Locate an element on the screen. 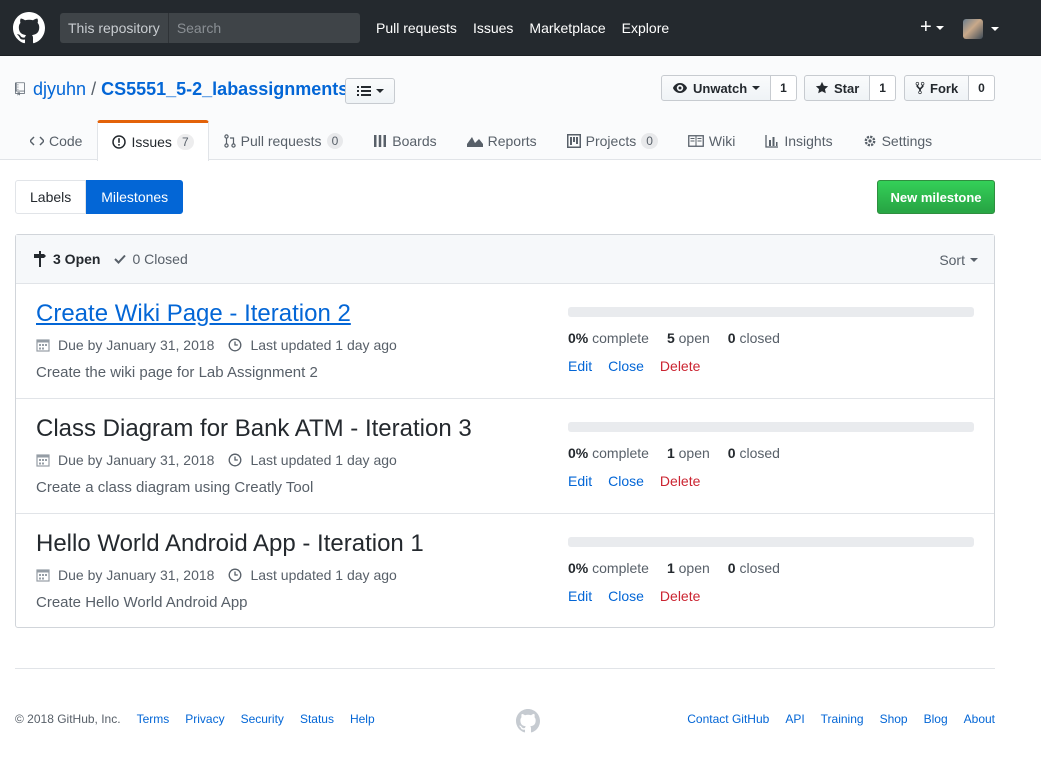 This screenshot has width=1041, height=781. tab-issues: Issues 7 is located at coordinates (153, 140).